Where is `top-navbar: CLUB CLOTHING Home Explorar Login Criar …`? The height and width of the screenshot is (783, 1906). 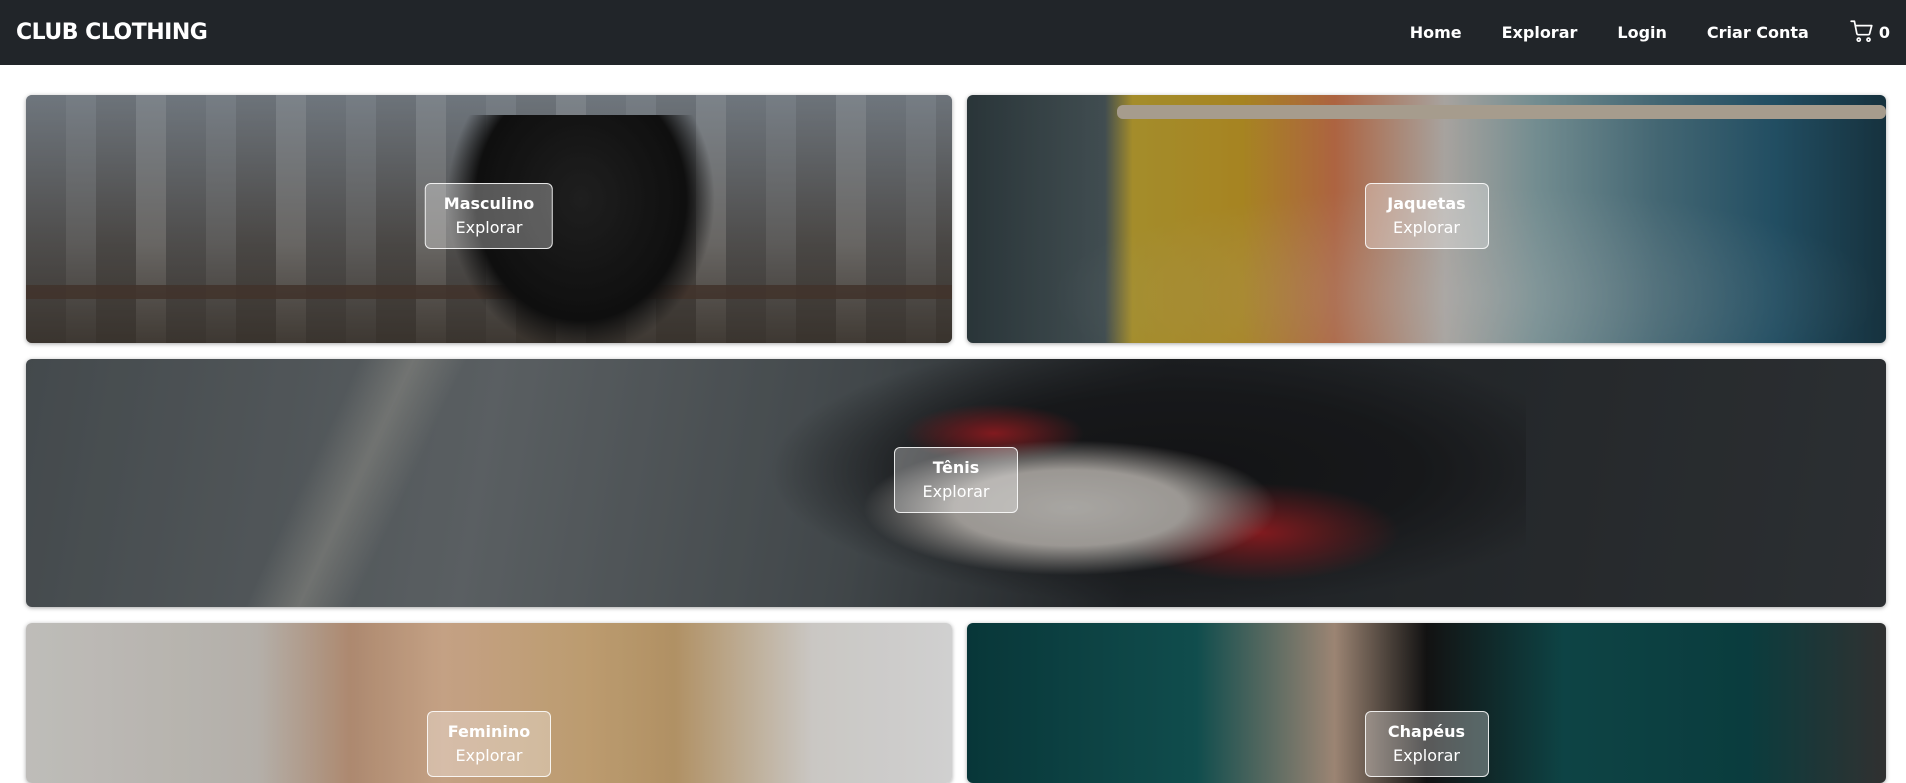 top-navbar: CLUB CLOTHING Home Explorar Login Criar … is located at coordinates (953, 32).